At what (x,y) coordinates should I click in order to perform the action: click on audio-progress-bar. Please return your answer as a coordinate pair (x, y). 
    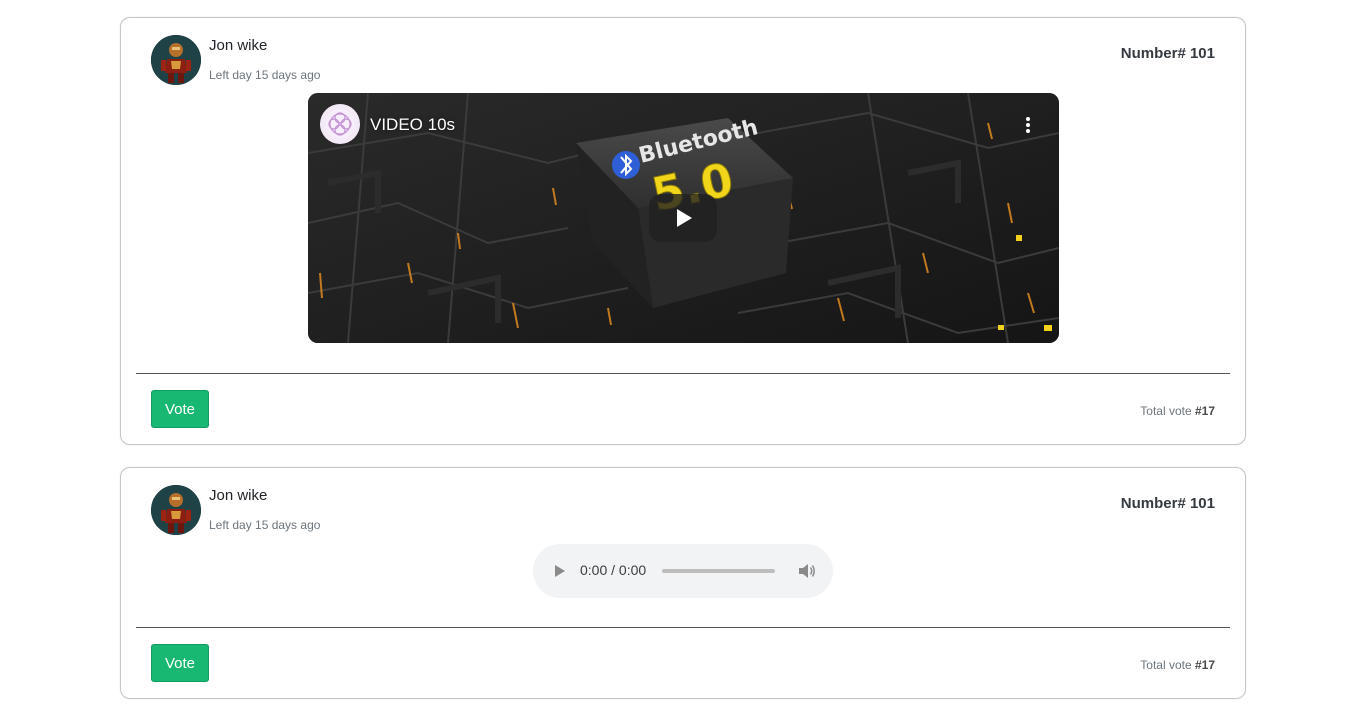
    Looking at the image, I should click on (718, 571).